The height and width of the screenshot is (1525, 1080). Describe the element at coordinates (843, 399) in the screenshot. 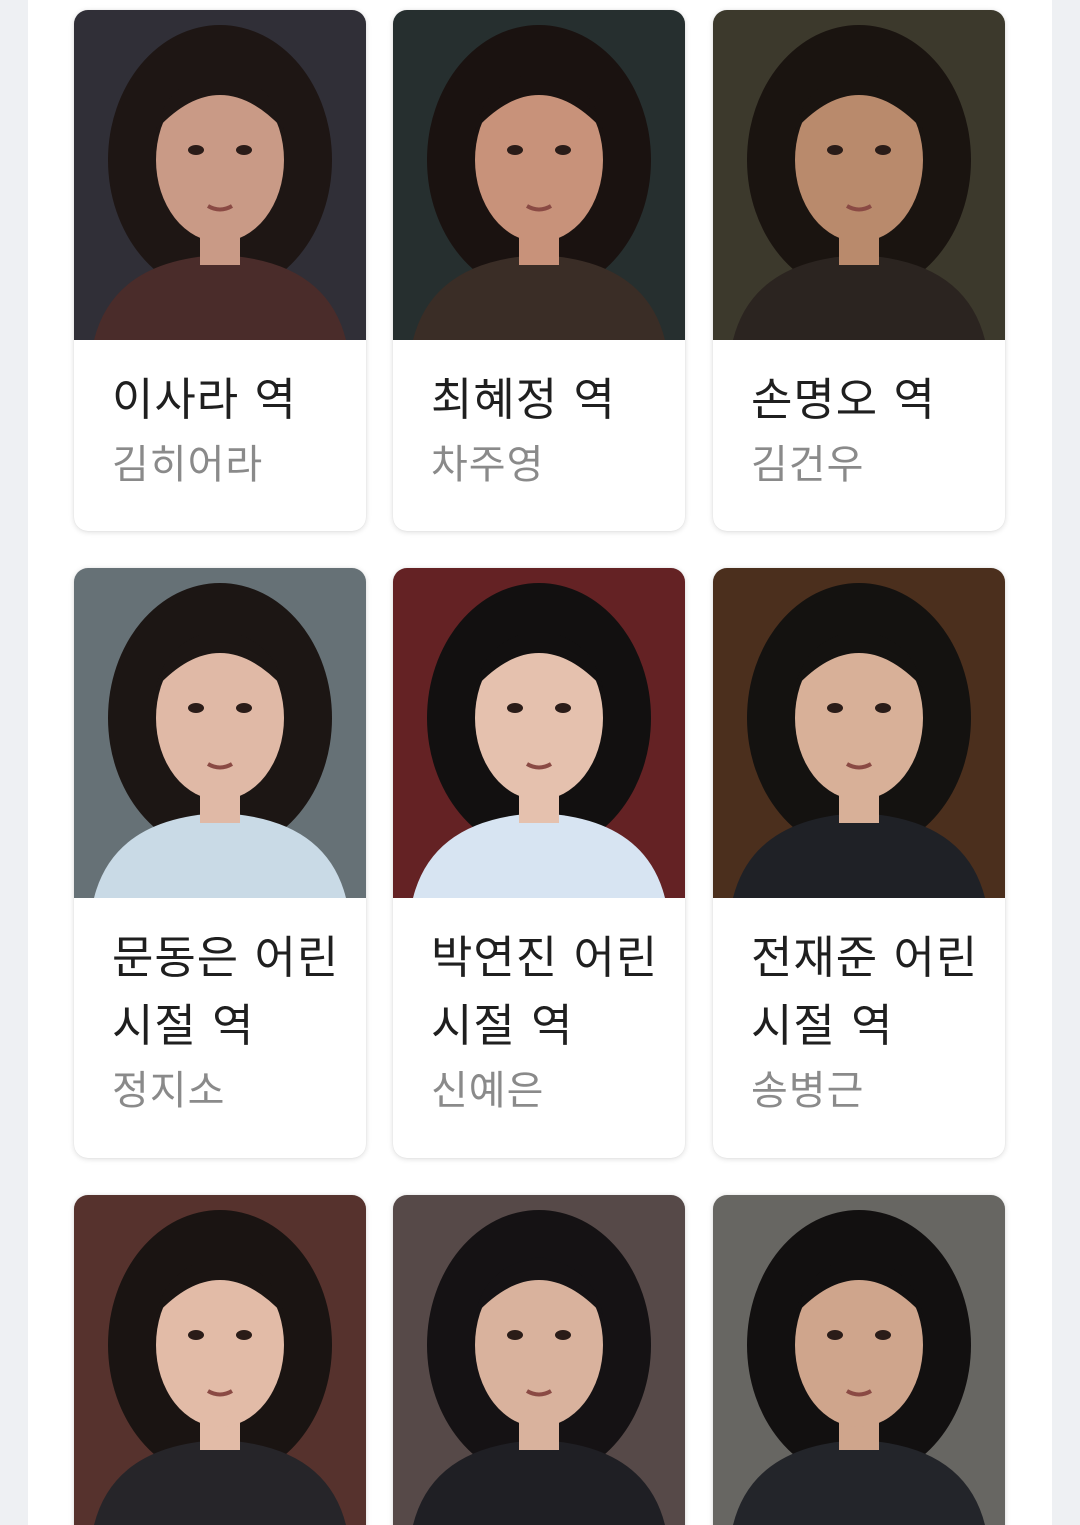

I see `role-name: 손명오 역` at that location.